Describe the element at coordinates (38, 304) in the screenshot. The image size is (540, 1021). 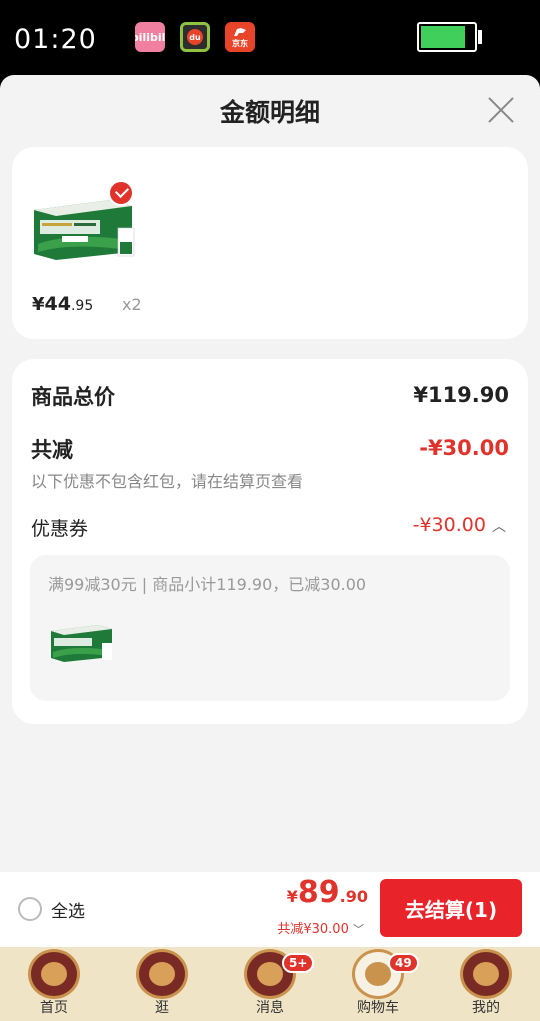
I see `product-price-symbol: ¥` at that location.